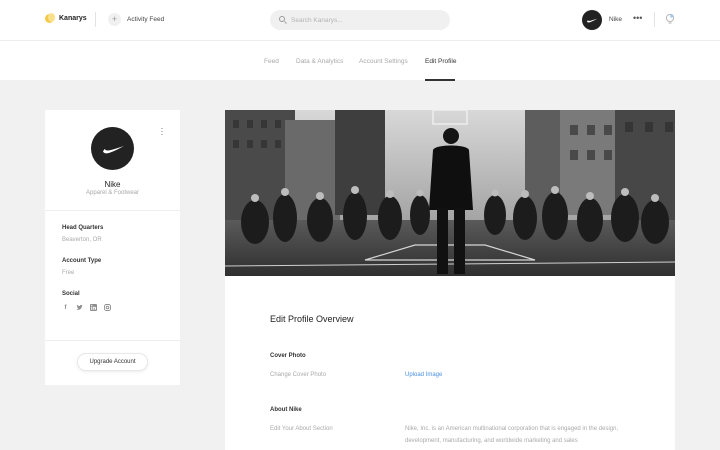 Image resolution: width=720 pixels, height=450 pixels. What do you see at coordinates (301, 429) in the screenshot?
I see `about-hint: Edit Your About Section` at bounding box center [301, 429].